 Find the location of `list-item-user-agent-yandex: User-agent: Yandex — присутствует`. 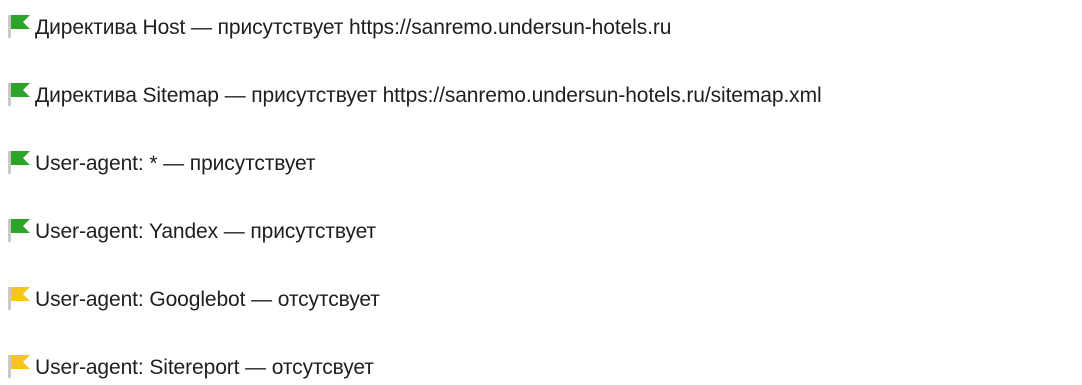

list-item-user-agent-yandex: User-agent: Yandex — присутствует is located at coordinates (191, 232).